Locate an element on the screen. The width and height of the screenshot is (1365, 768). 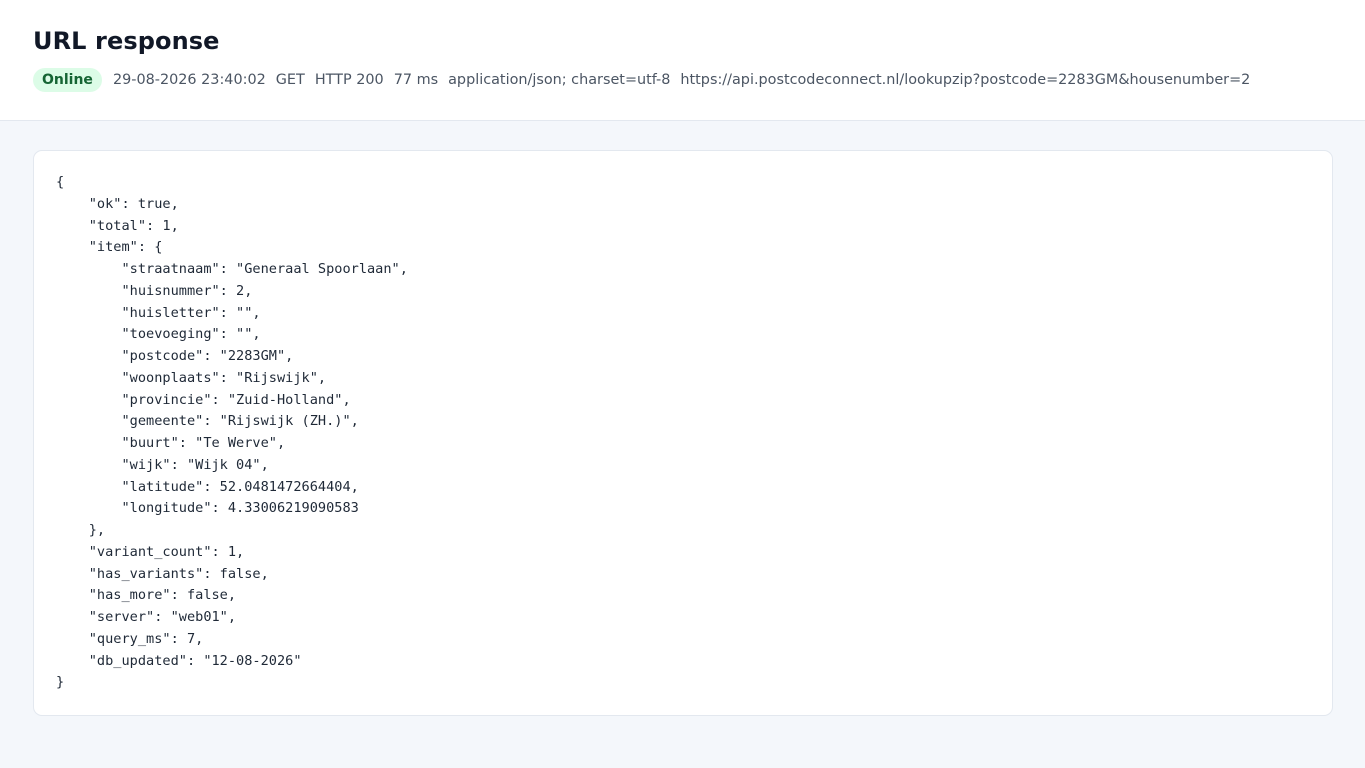
request-method: GET is located at coordinates (290, 80).